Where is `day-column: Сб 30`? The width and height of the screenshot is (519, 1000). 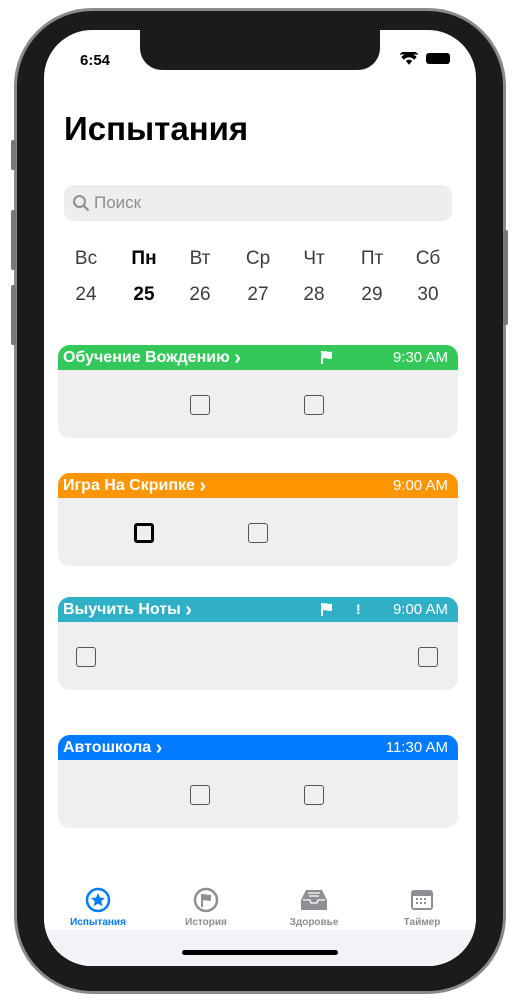 day-column: Сб 30 is located at coordinates (428, 277).